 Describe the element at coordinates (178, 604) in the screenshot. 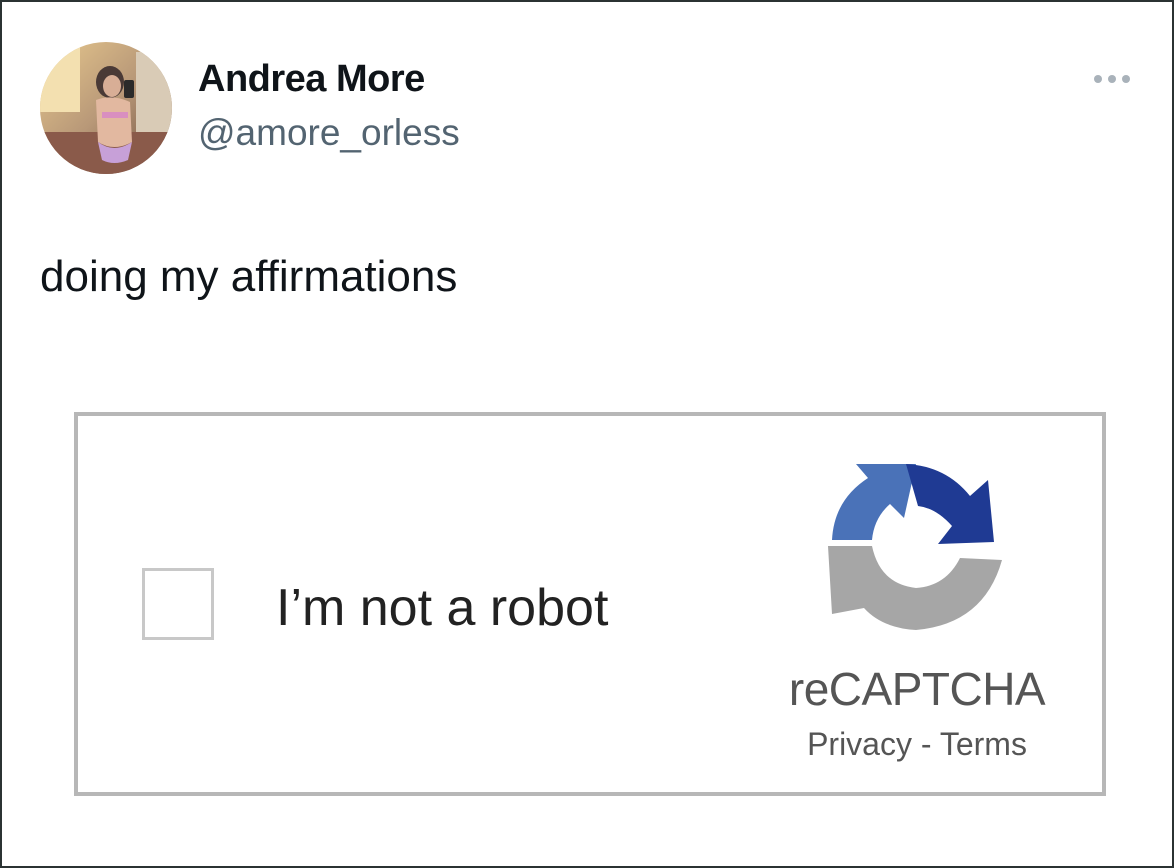

I see `not-a-robot-checkbox` at that location.